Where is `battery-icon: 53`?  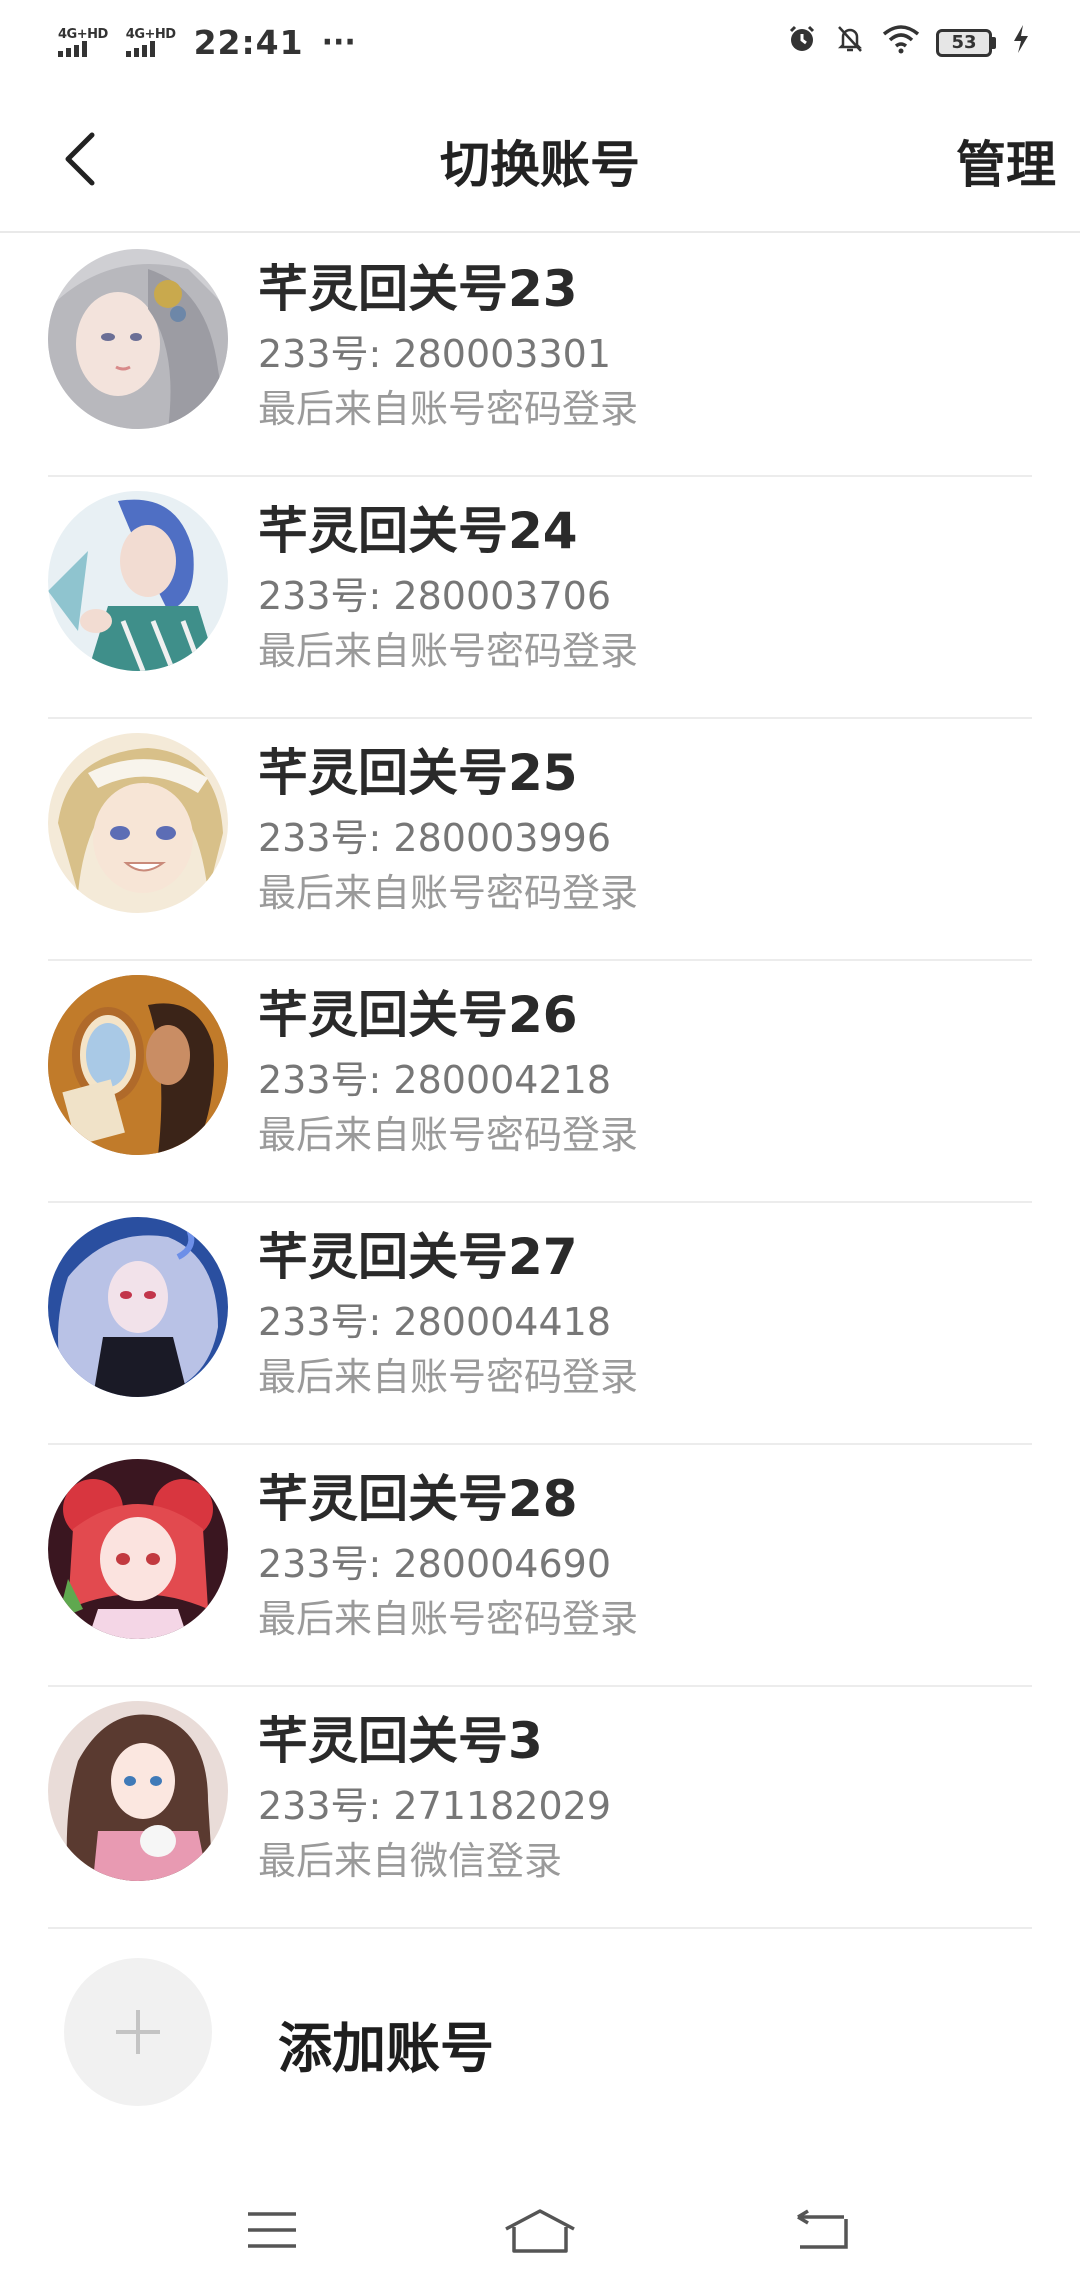
battery-icon: 53 is located at coordinates (966, 42).